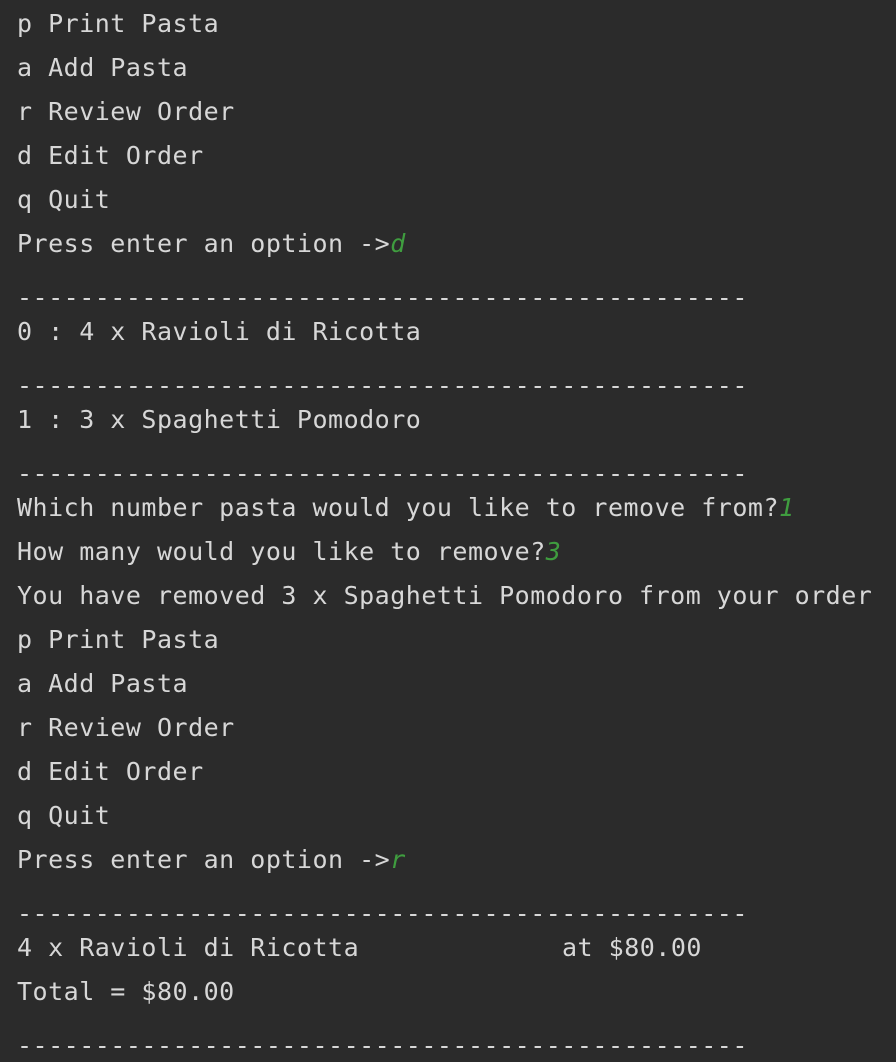  I want to click on user-input-which: 1, so click(787, 507).